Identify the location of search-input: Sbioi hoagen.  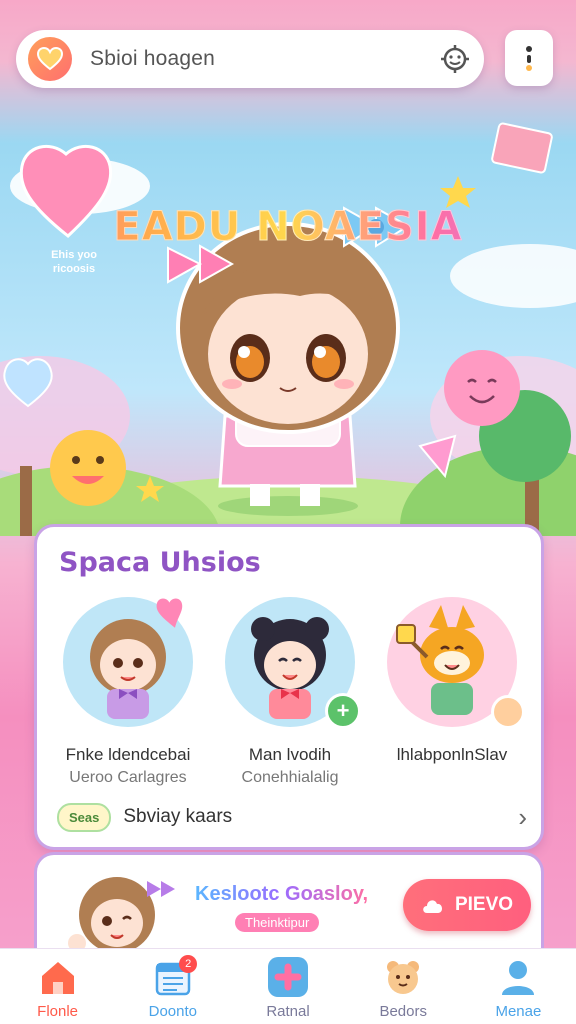
(264, 59).